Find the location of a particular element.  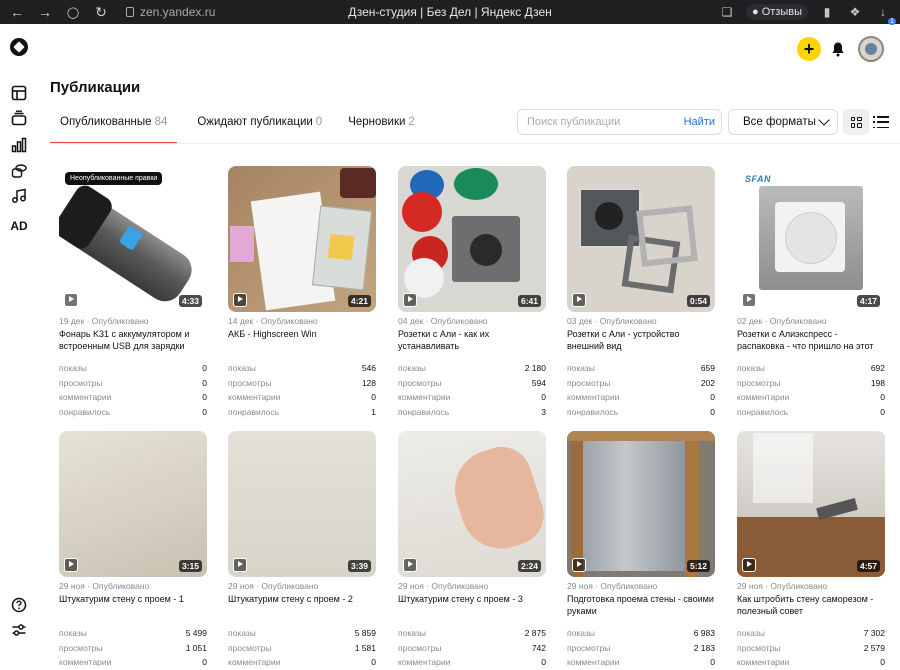

video-thumbnail: 4:21 is located at coordinates (302, 239).